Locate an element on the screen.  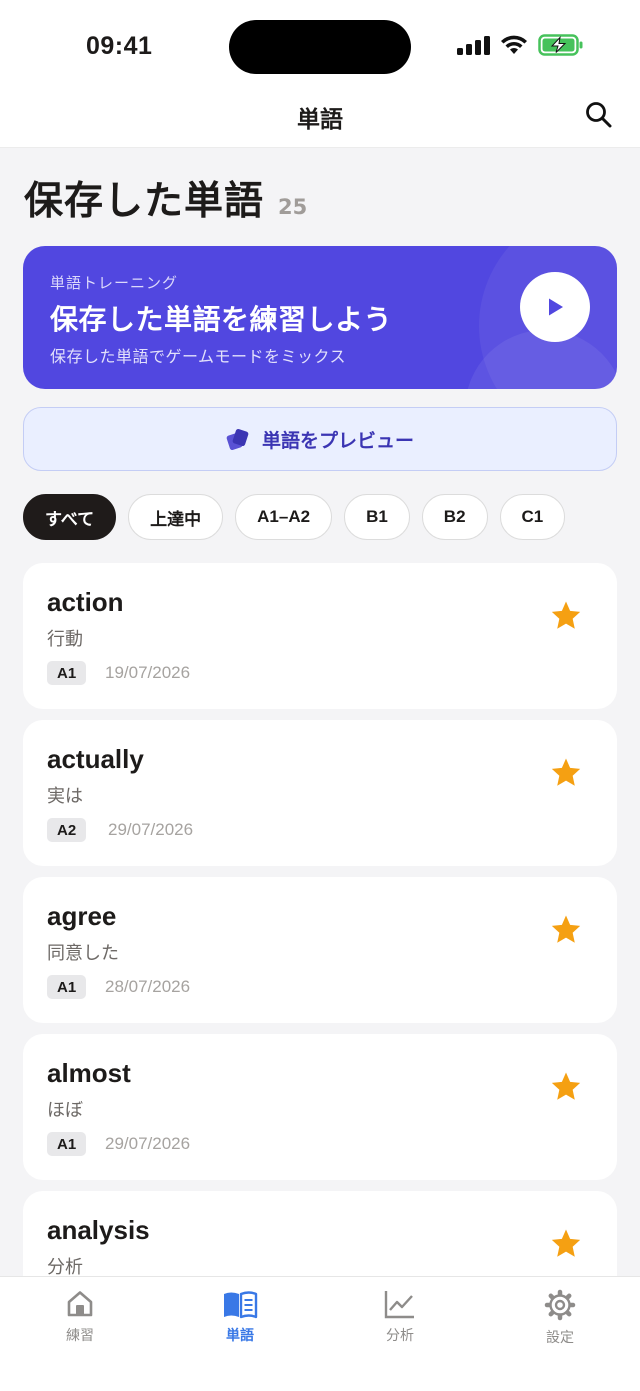
home-icon is located at coordinates (80, 1304).